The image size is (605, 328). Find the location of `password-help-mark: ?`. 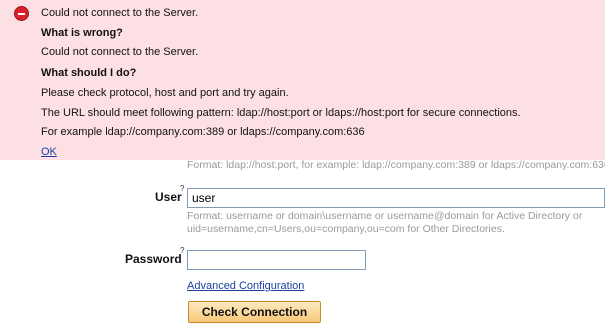

password-help-mark: ? is located at coordinates (182, 250).